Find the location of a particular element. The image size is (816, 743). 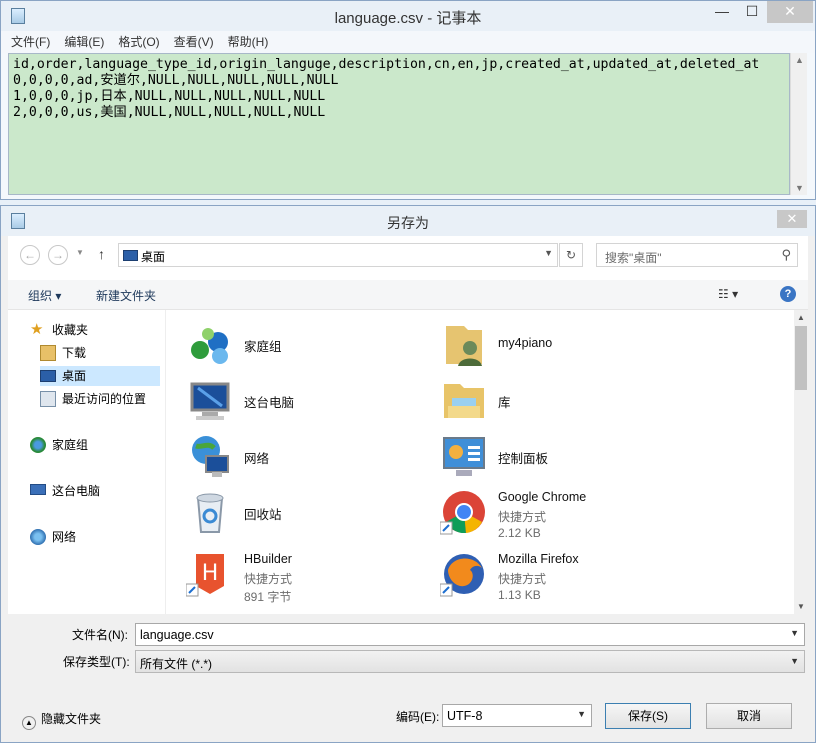

control-panel-icon is located at coordinates (464, 456).